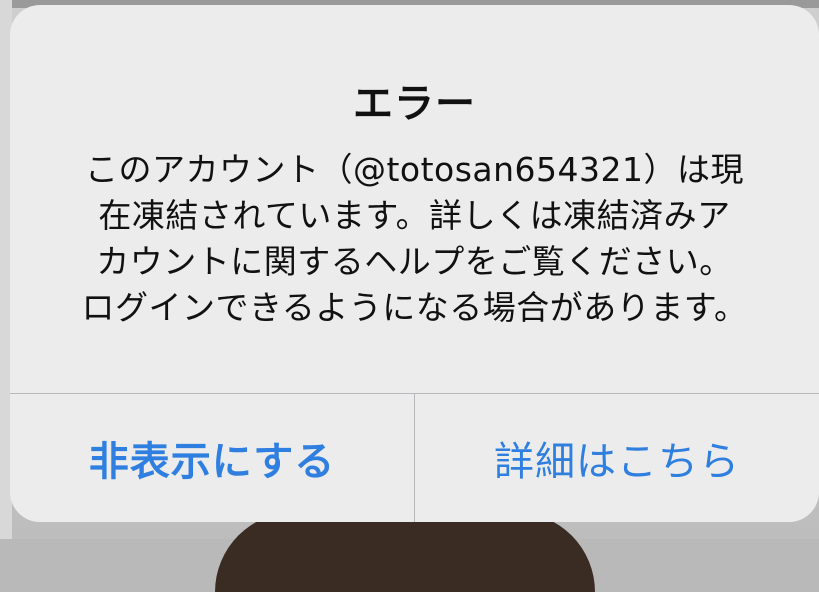 This screenshot has height=592, width=819. I want to click on alert-message-line: カウントに関するヘルプをご覧ください。, so click(414, 261).